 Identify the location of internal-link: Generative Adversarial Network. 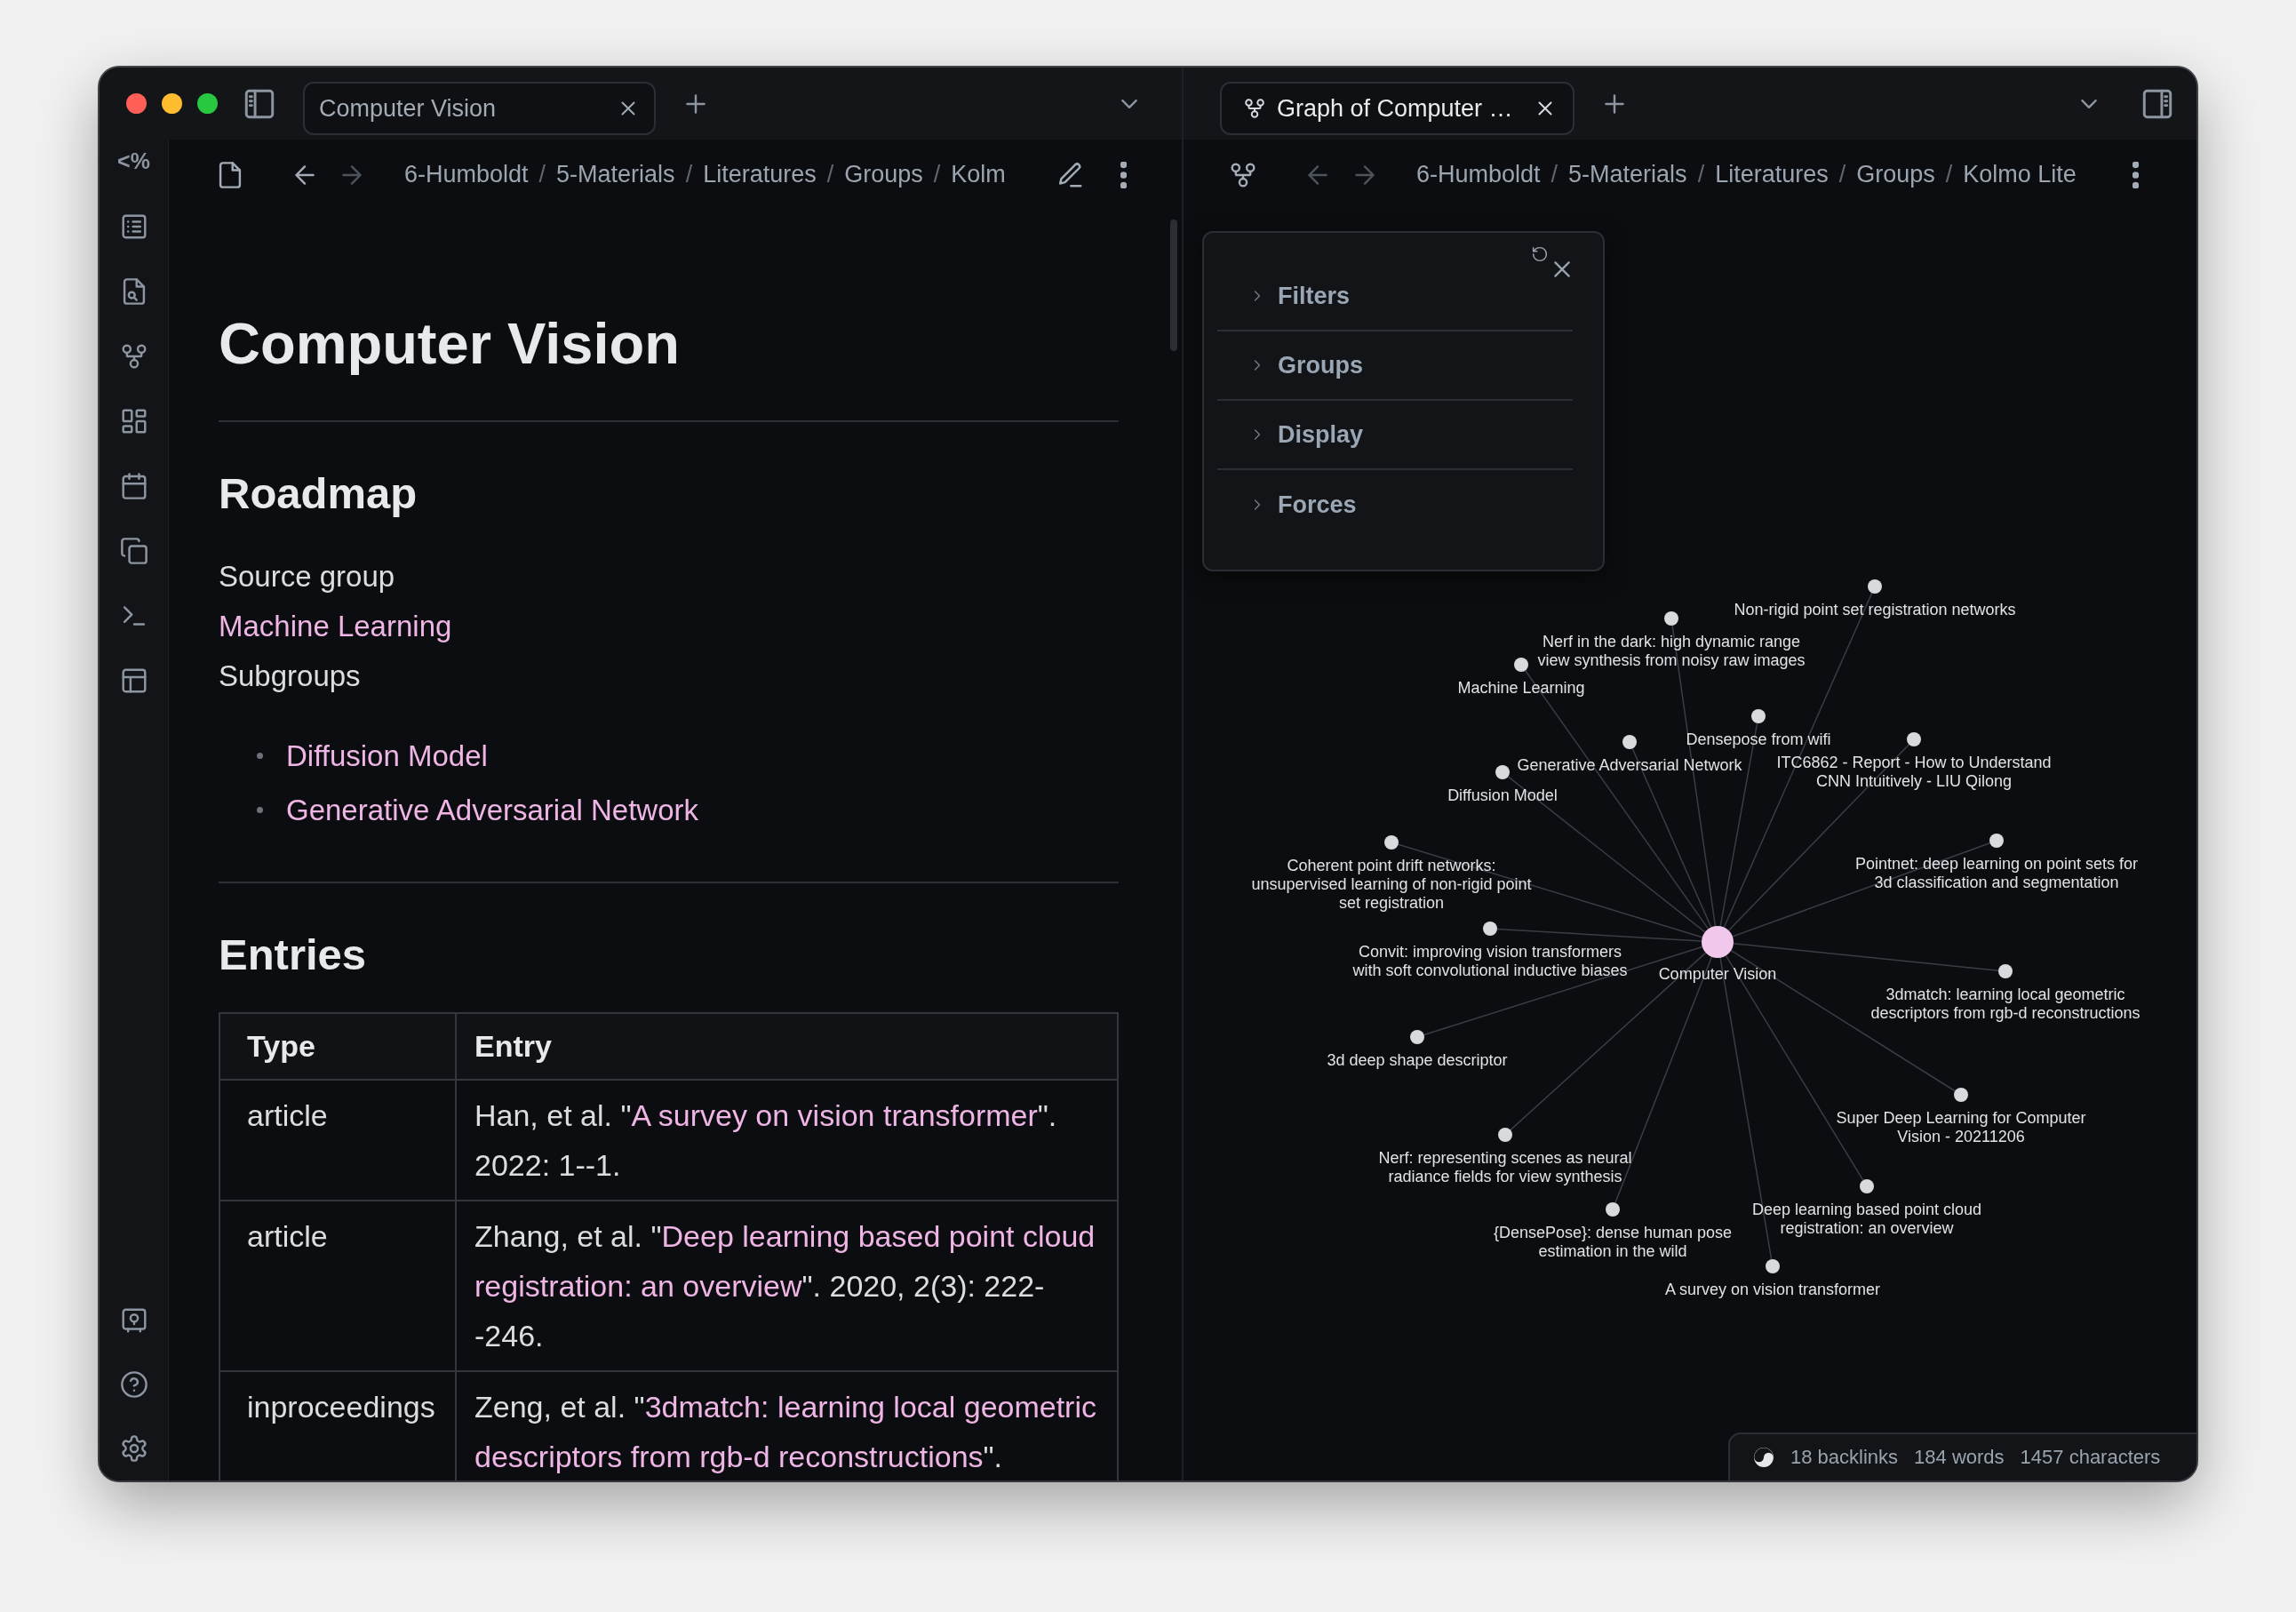
(493, 810).